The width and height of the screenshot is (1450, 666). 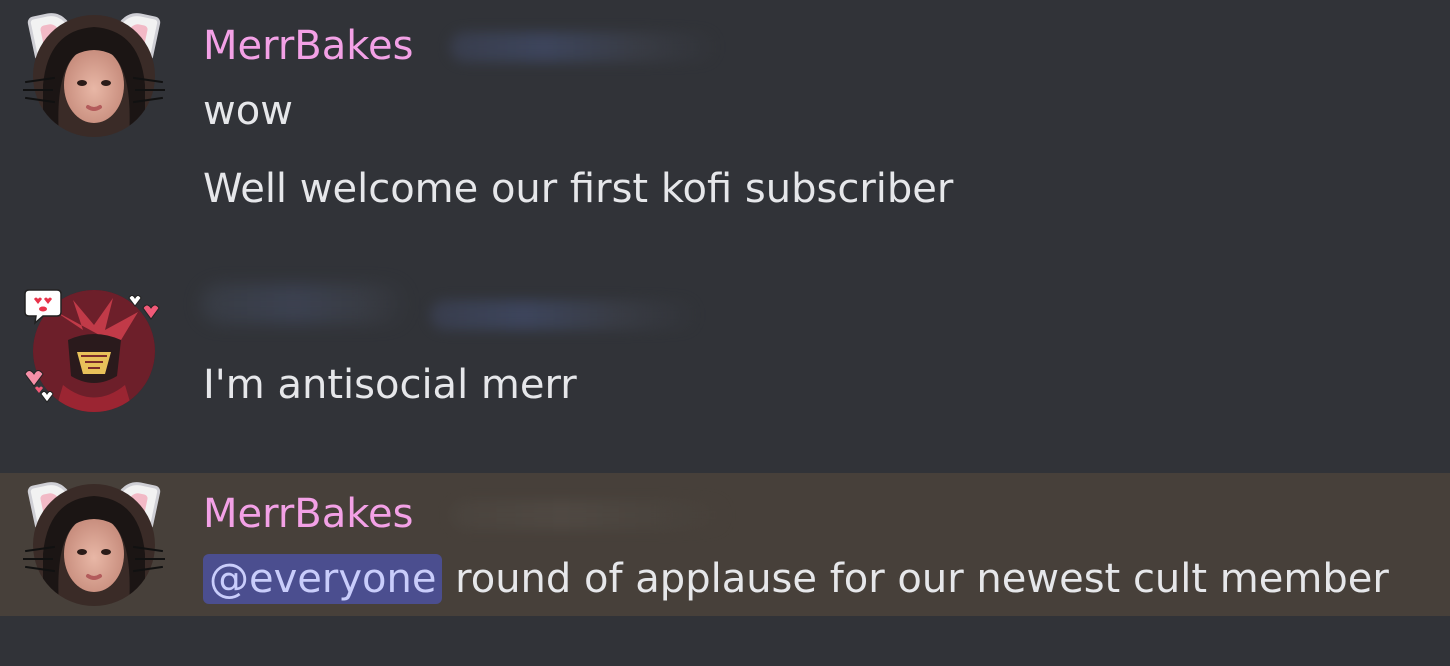 I want to click on everyone-mention: @everyone, so click(x=323, y=579).